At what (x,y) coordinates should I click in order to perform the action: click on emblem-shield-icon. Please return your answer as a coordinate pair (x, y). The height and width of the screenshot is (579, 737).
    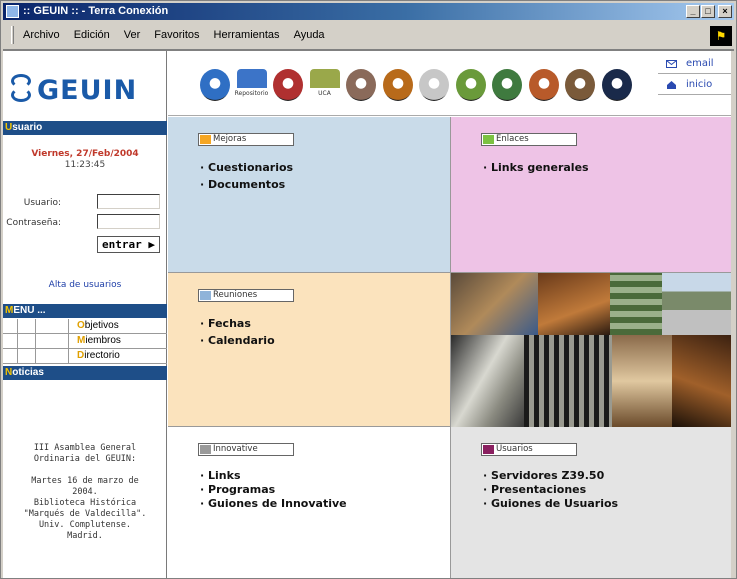
    Looking at the image, I should click on (288, 85).